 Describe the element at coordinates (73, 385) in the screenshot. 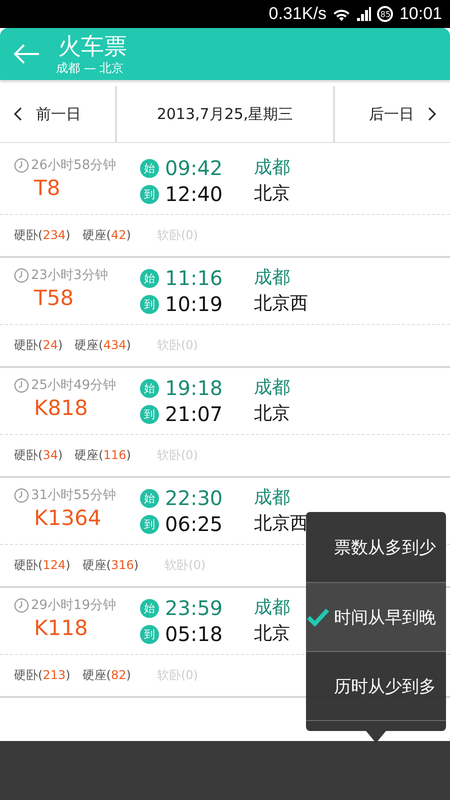

I see `travel-duration: 25小时49分钟` at that location.